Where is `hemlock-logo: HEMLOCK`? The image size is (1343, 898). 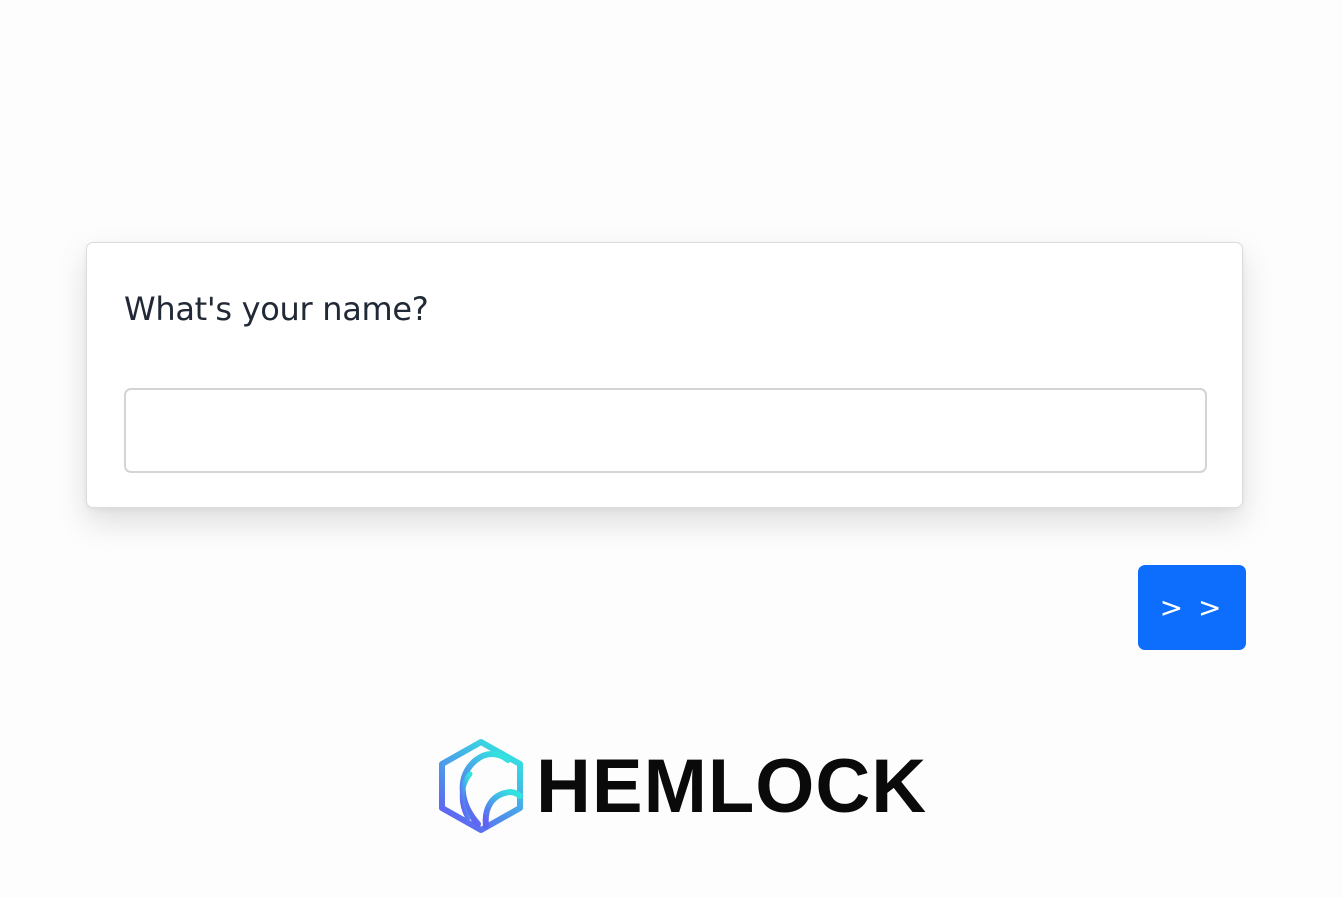
hemlock-logo: HEMLOCK is located at coordinates (682, 786).